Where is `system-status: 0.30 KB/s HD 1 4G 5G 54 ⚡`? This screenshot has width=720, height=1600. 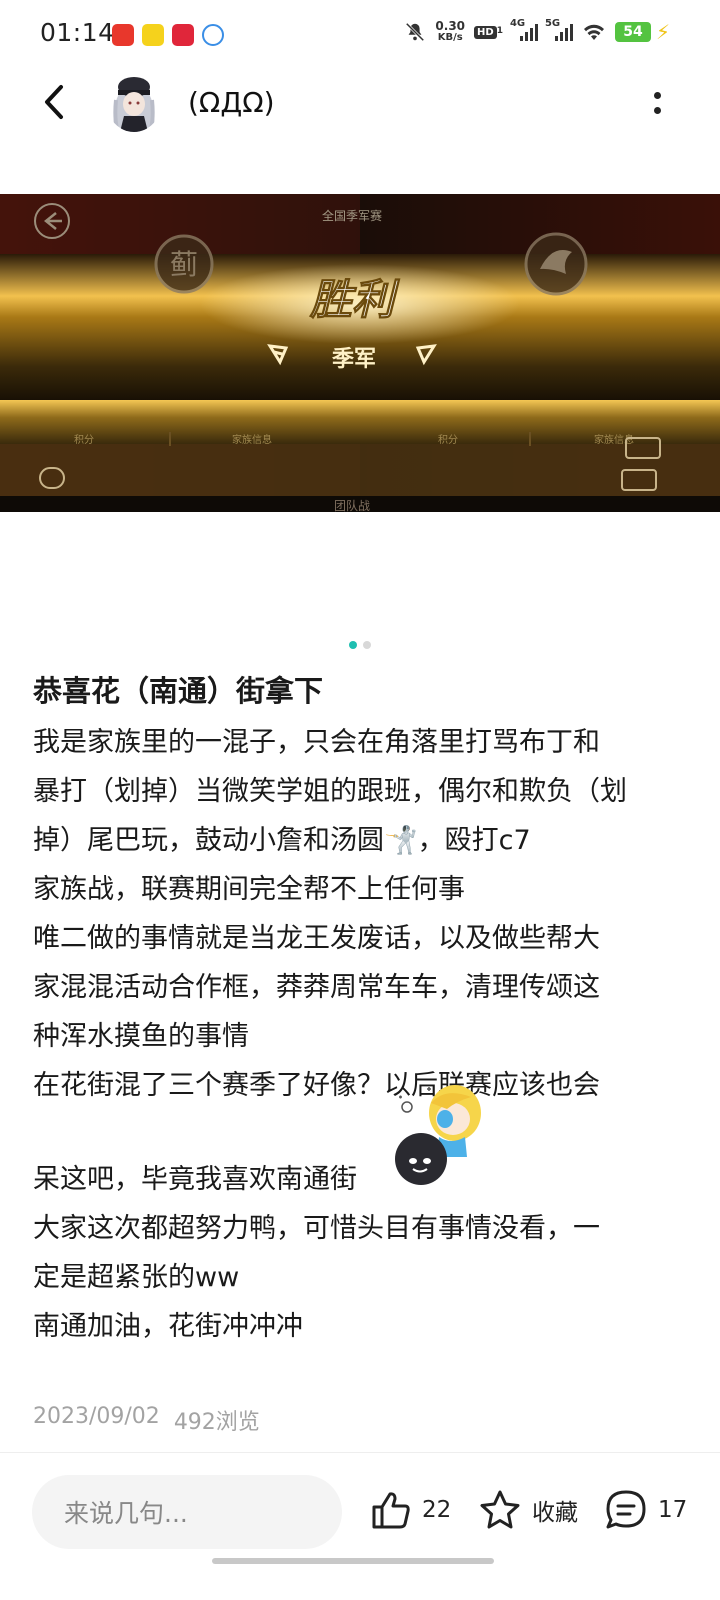
system-status: 0.30 KB/s HD 1 4G 5G 54 ⚡ is located at coordinates (537, 31).